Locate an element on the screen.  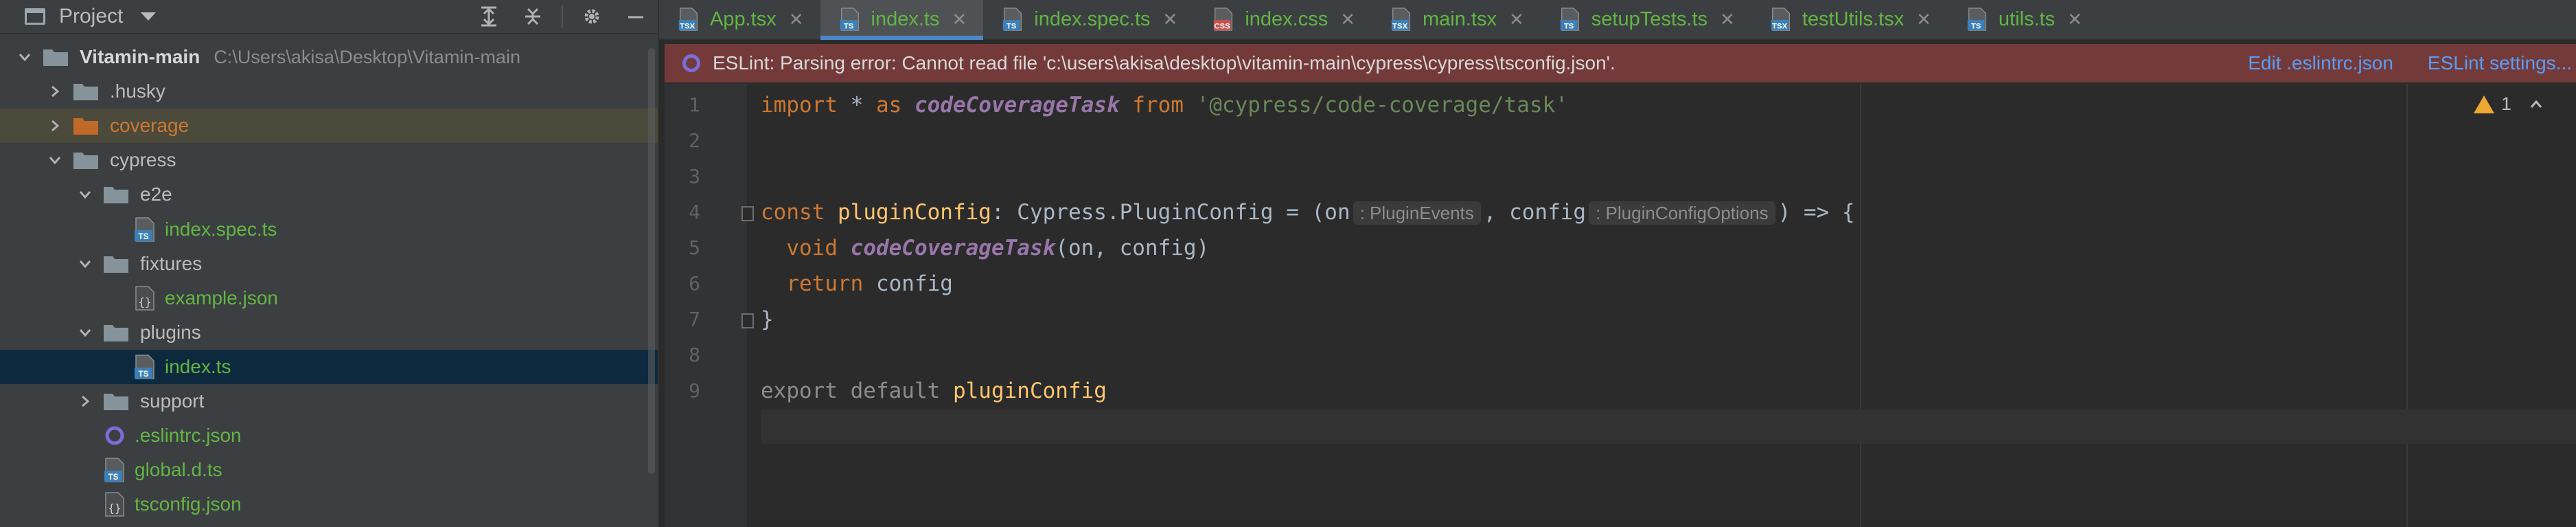
tree-item: e2e is located at coordinates (329, 194).